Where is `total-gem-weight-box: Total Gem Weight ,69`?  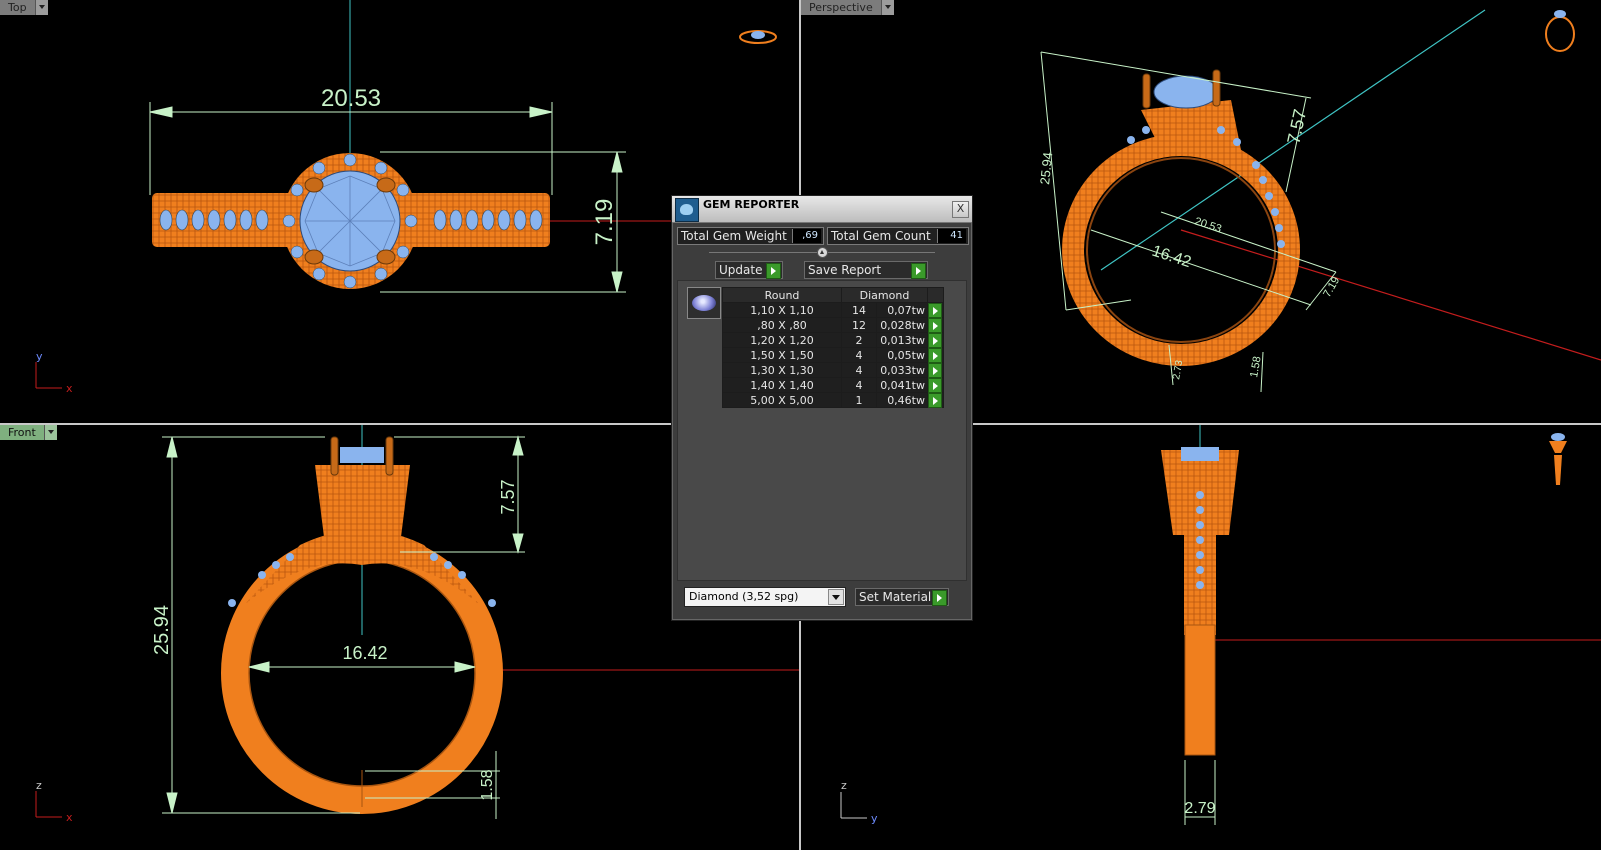
total-gem-weight-box: Total Gem Weight ,69 is located at coordinates (750, 236).